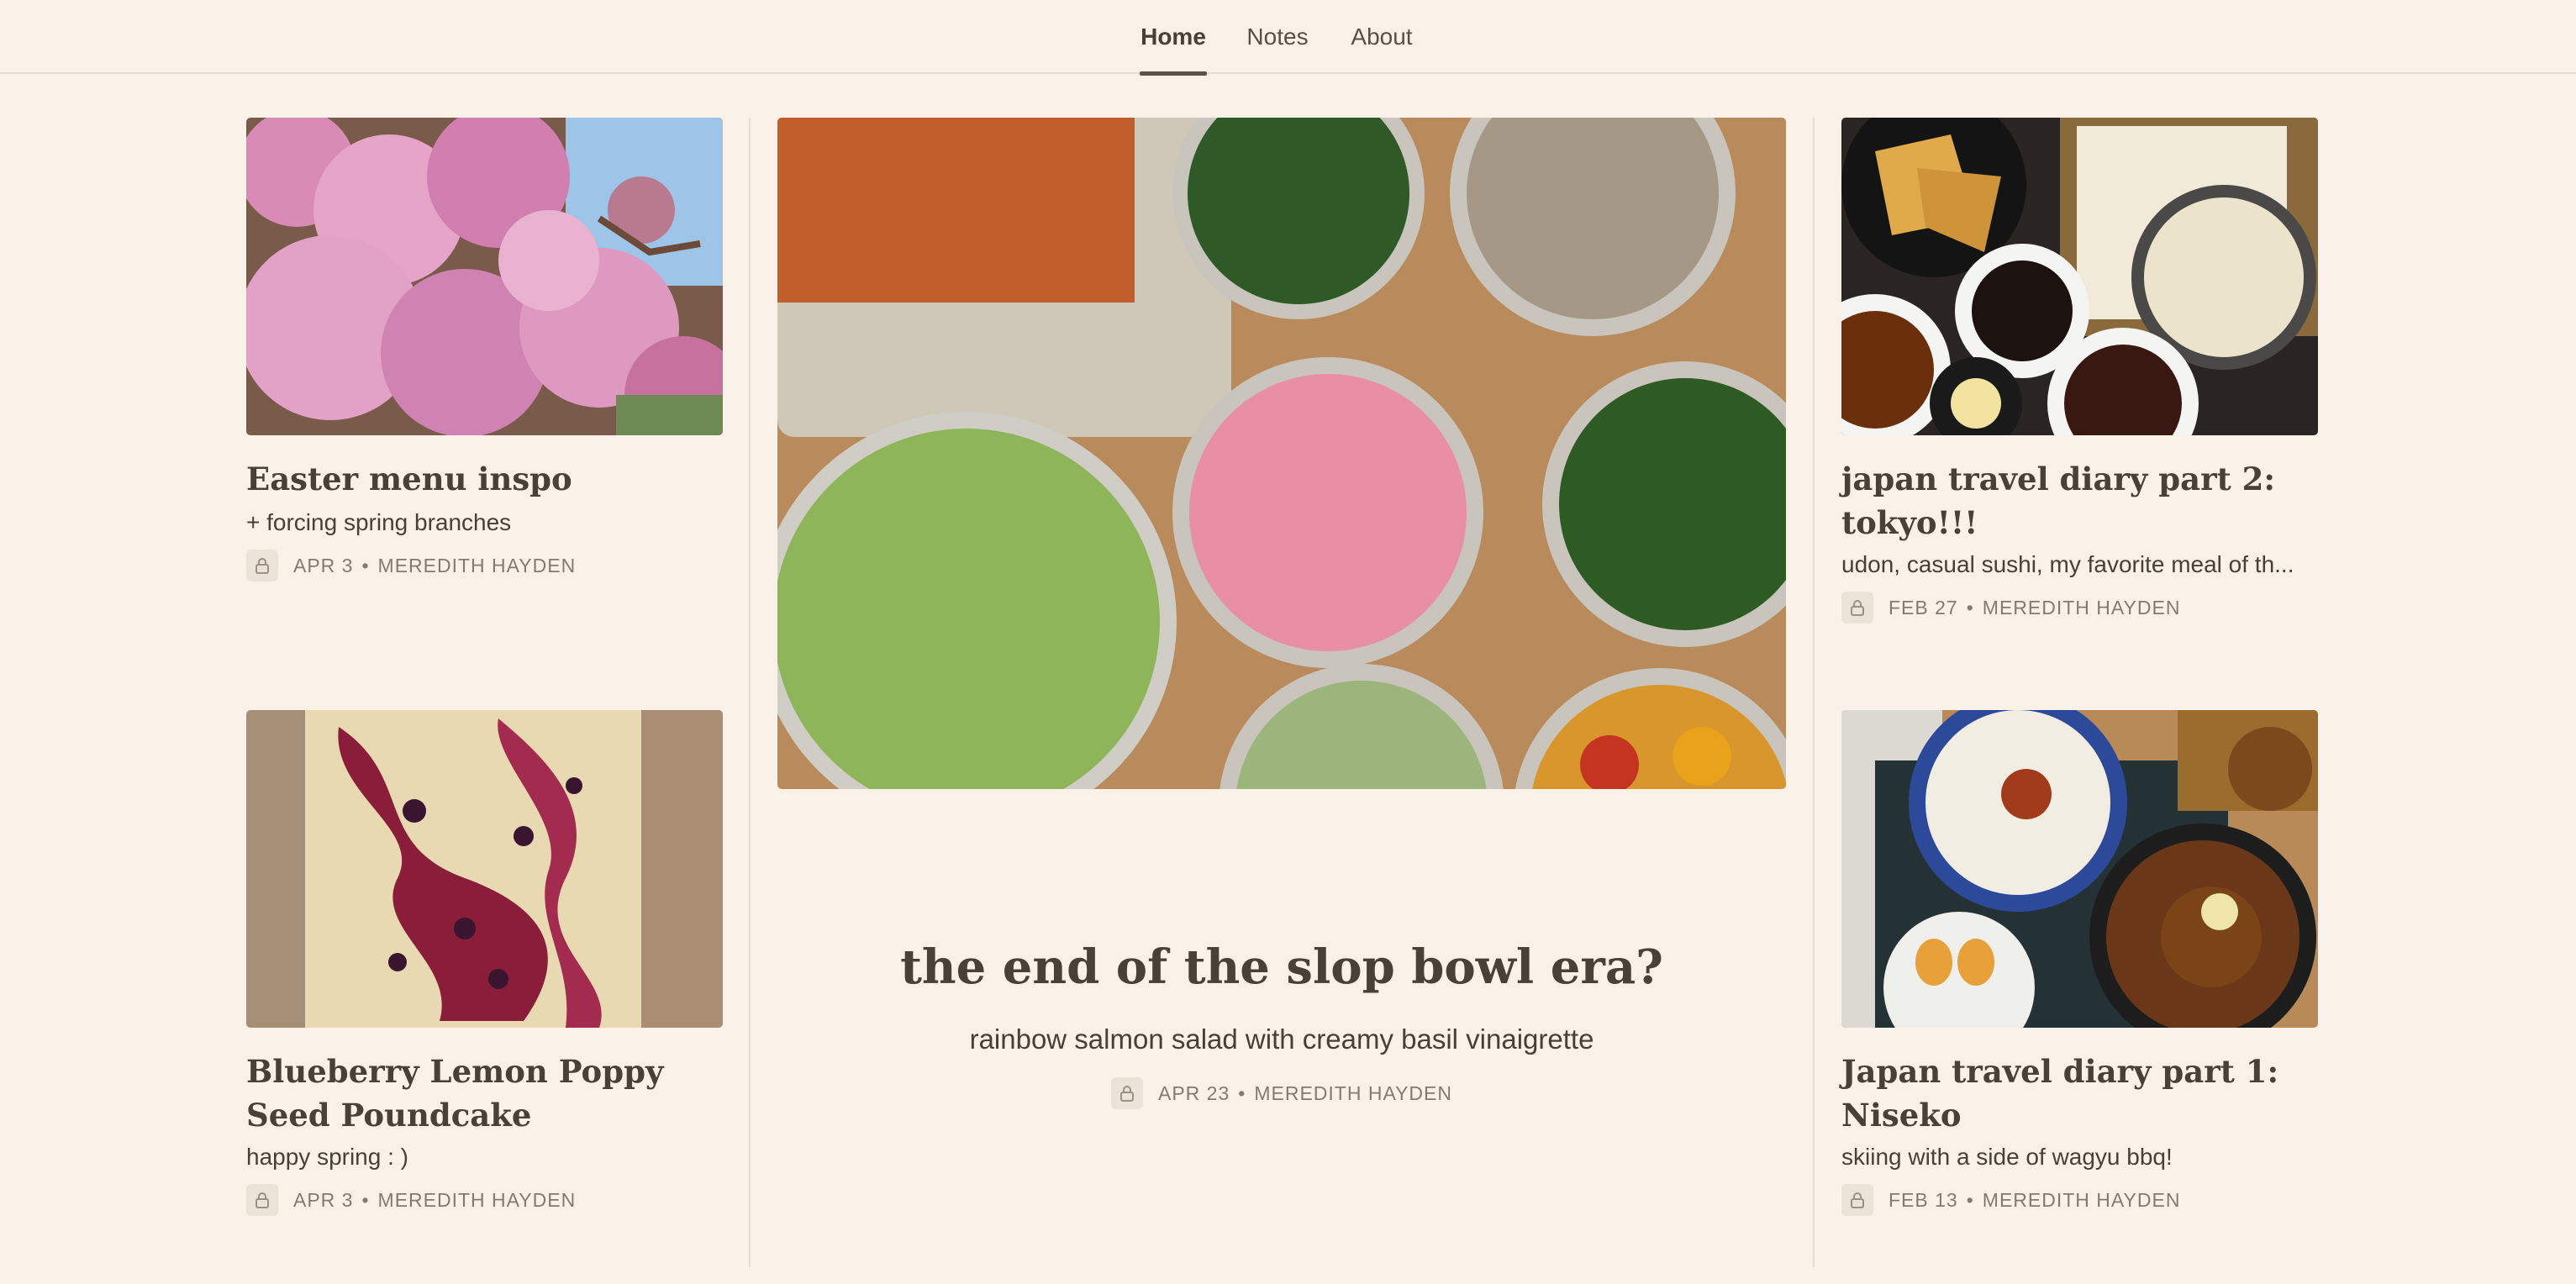  I want to click on ramen-tray-photo, so click(2079, 869).